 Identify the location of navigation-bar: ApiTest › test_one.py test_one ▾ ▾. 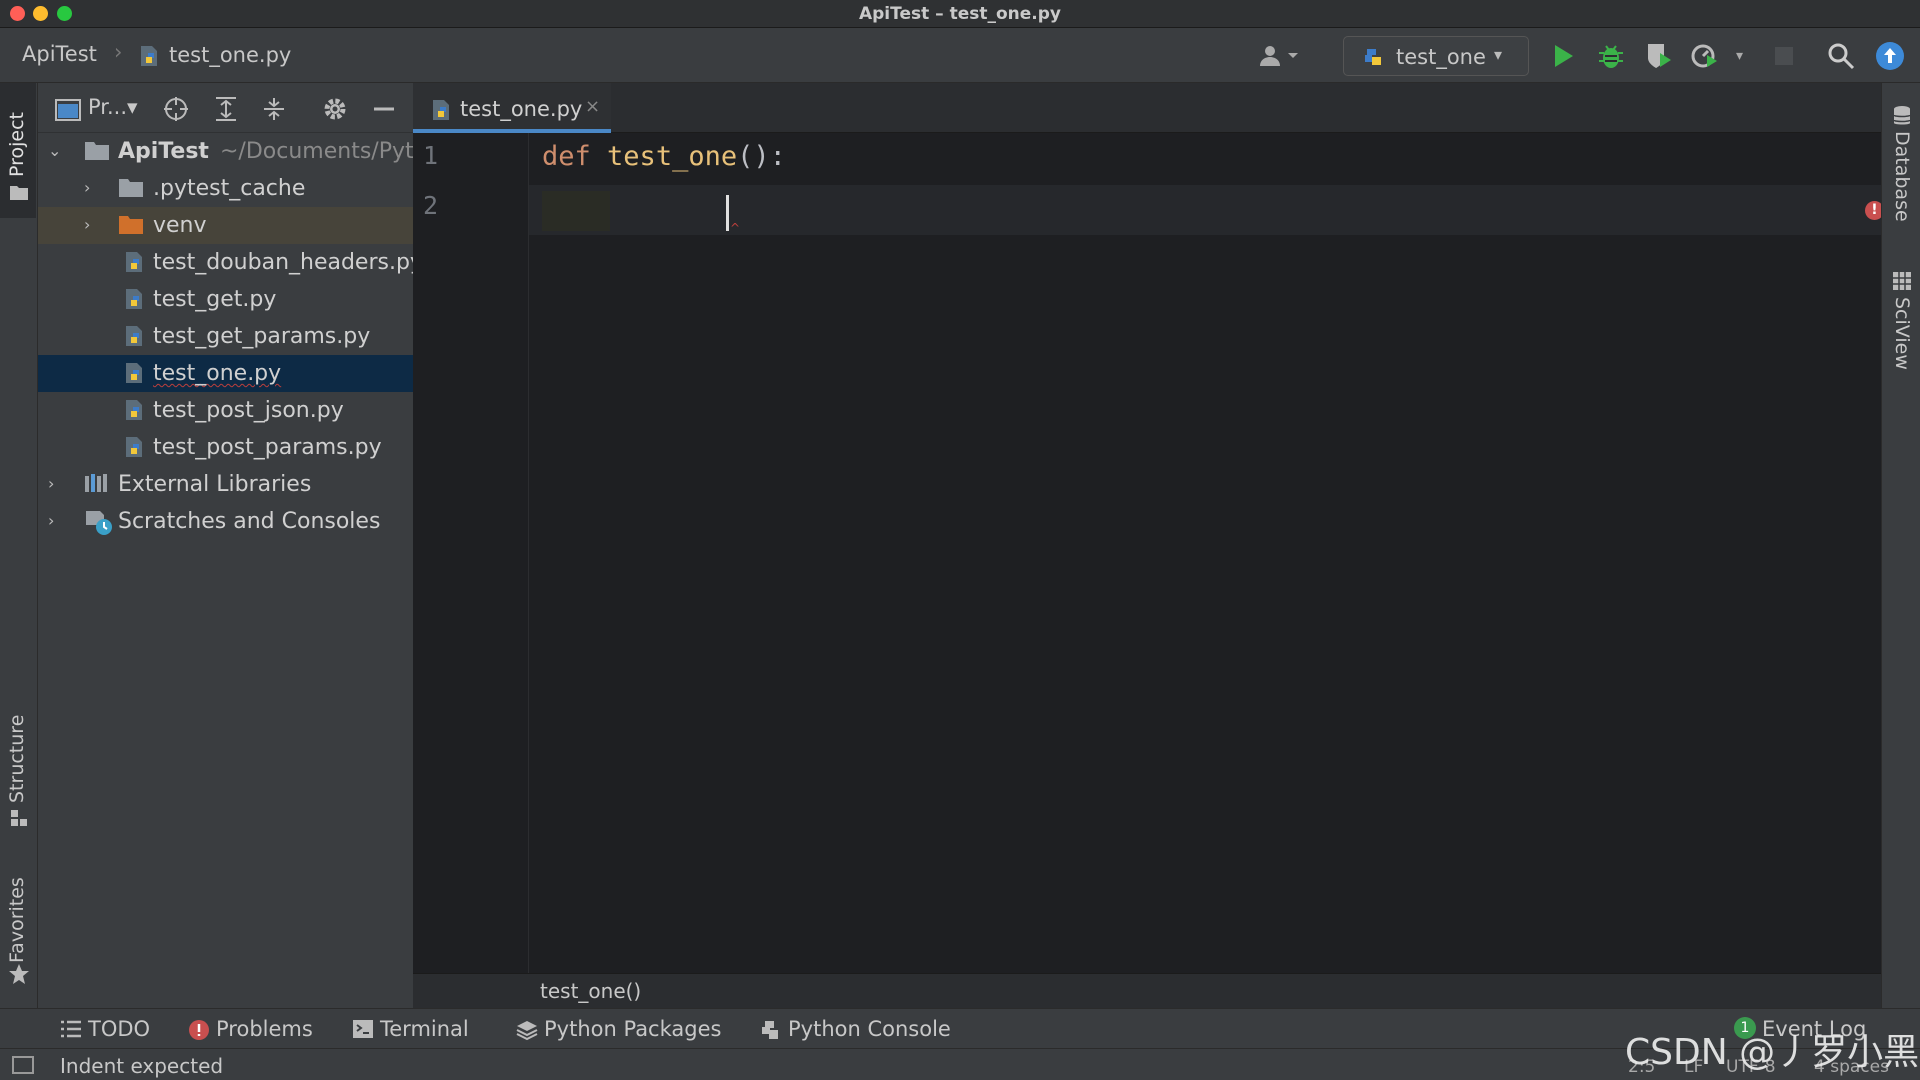
(960, 55).